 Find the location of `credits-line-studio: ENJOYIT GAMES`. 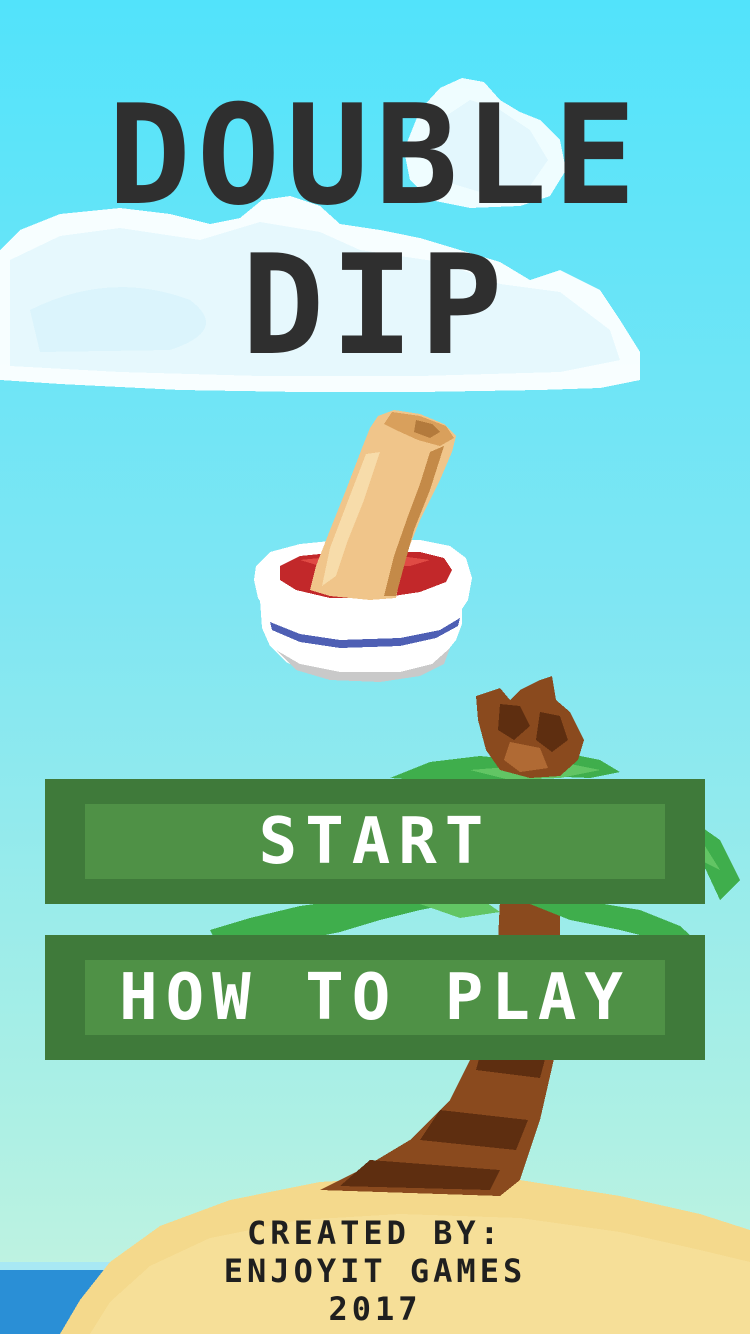

credits-line-studio: ENJOYIT GAMES is located at coordinates (375, 1271).